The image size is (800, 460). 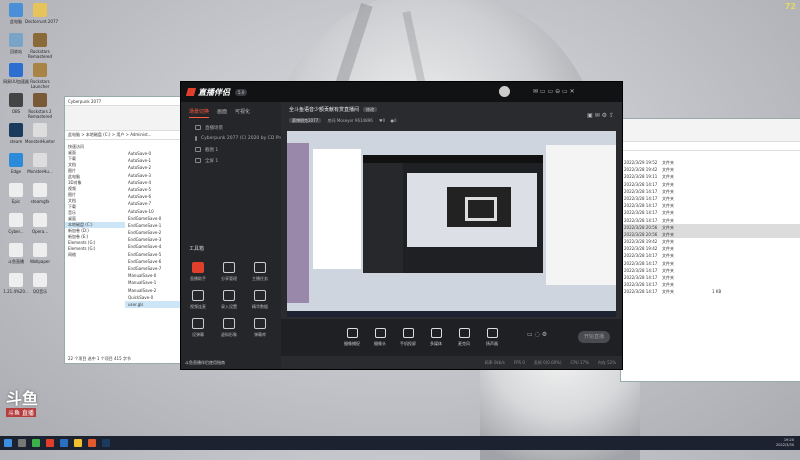 What do you see at coordinates (41, 13) in the screenshot?
I see `desktop-icon: Dectorrunt.2077` at bounding box center [41, 13].